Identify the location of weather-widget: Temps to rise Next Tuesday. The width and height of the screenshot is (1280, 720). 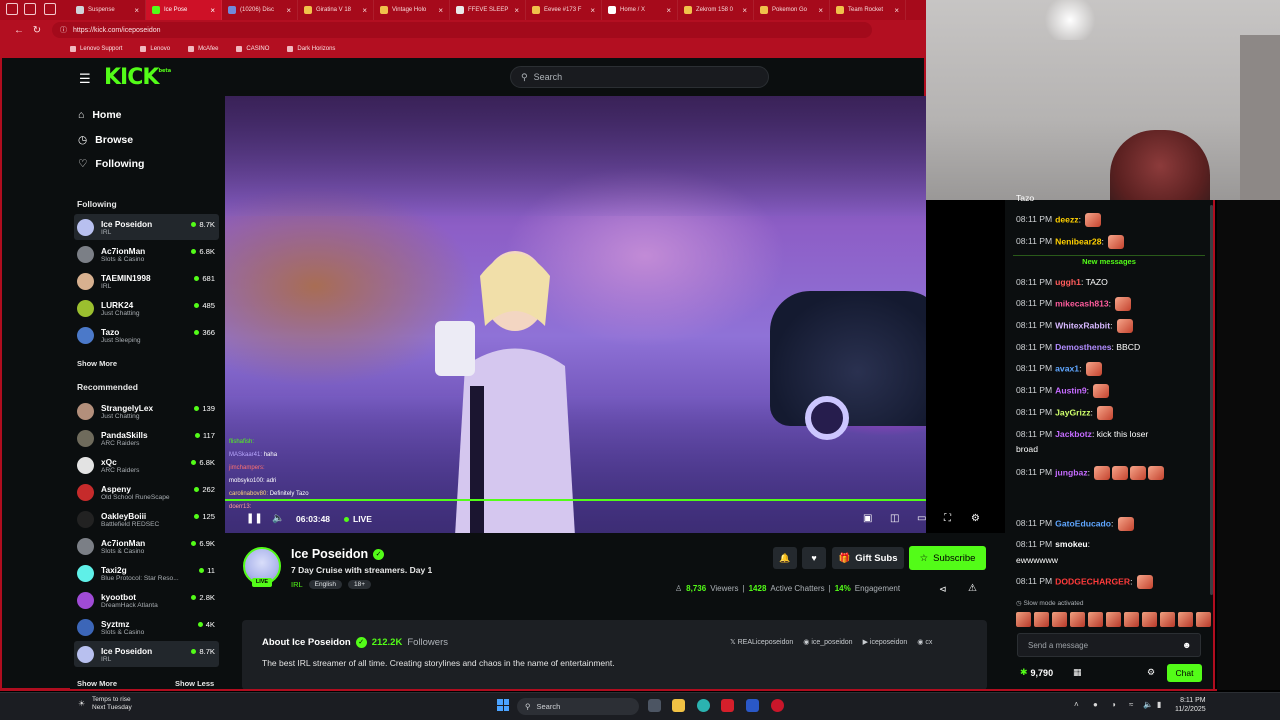
(112, 704).